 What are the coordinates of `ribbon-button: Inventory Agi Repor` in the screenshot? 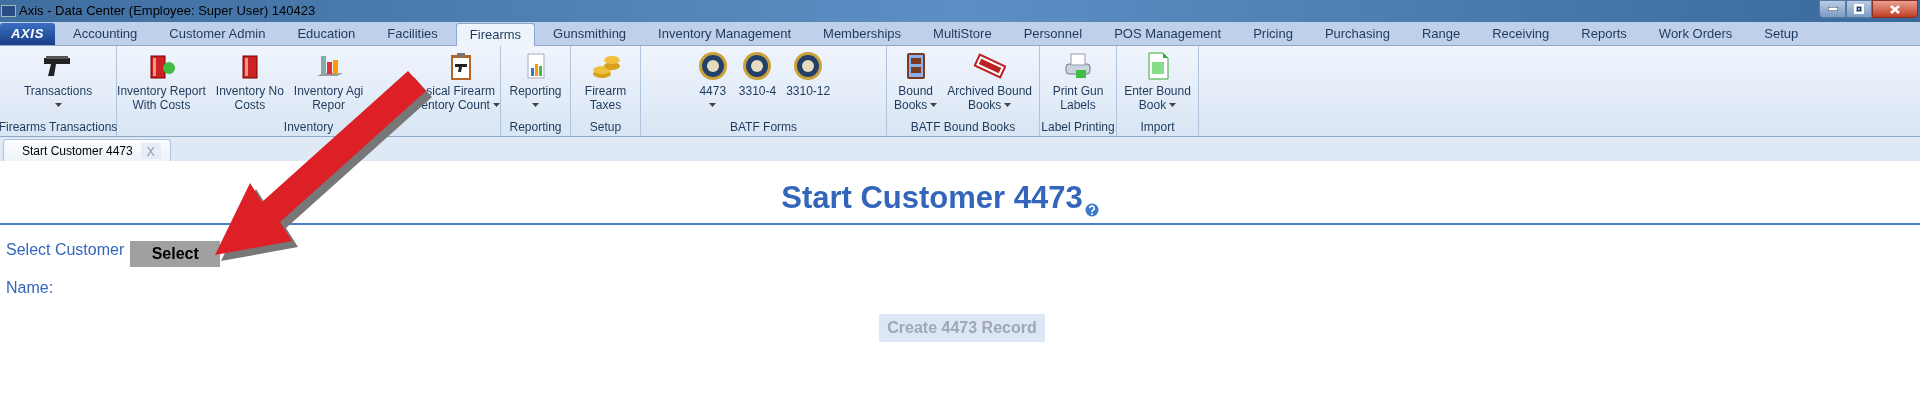 It's located at (328, 81).